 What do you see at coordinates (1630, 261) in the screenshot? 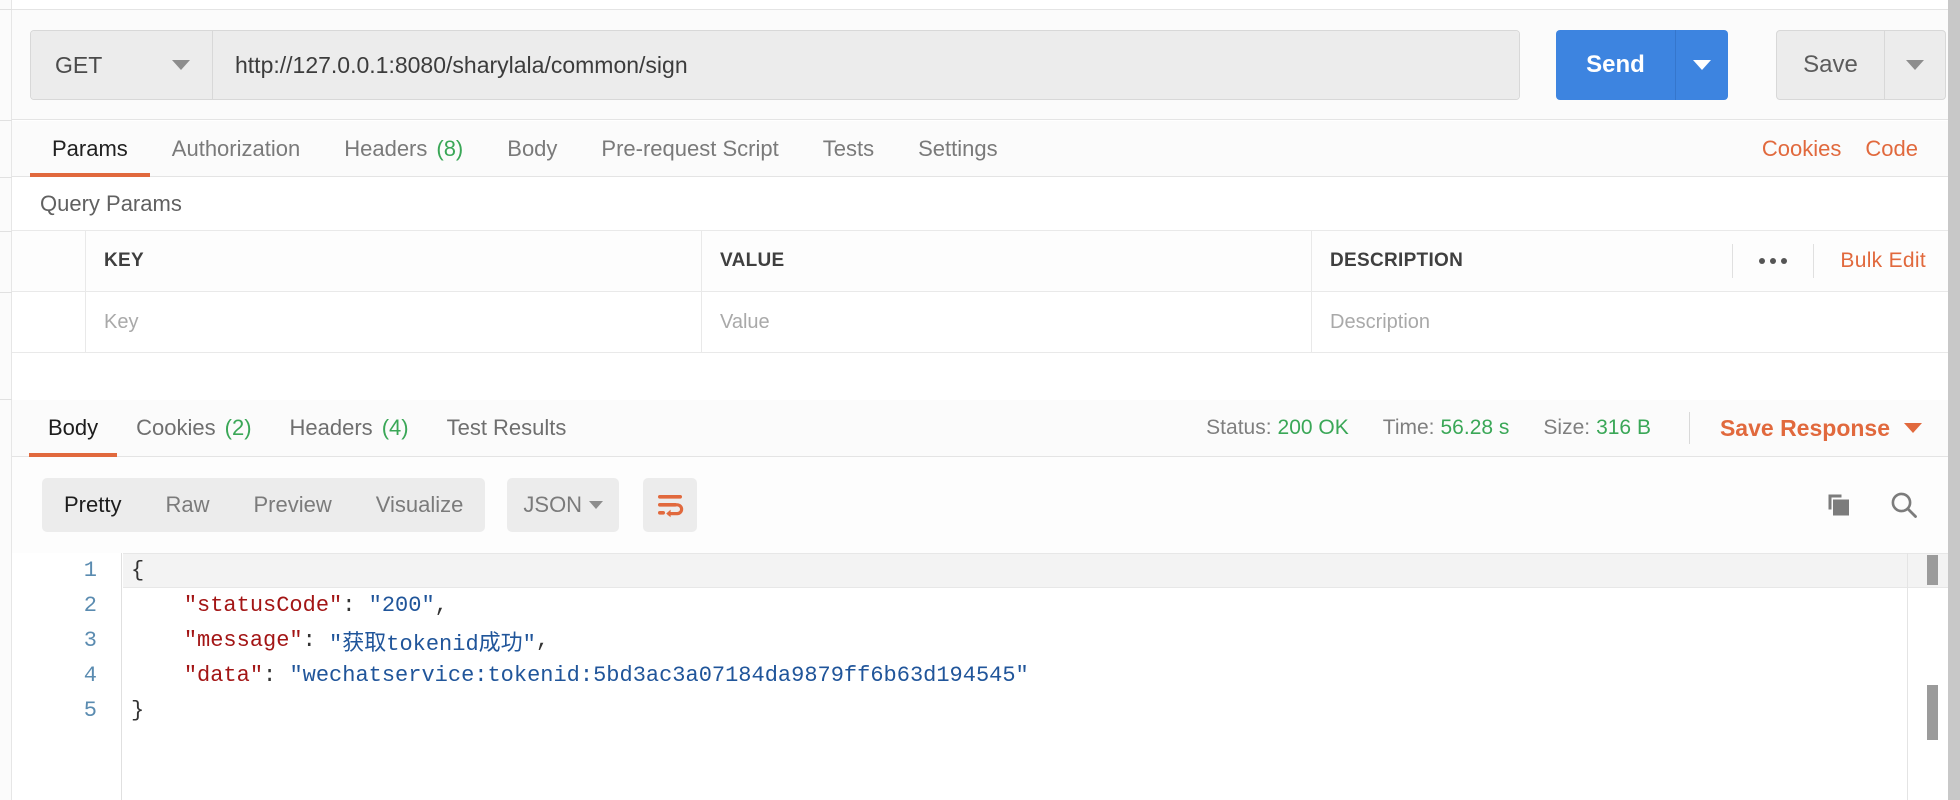
I see `column-header-description: DESCRIPTION Bulk Edit` at bounding box center [1630, 261].